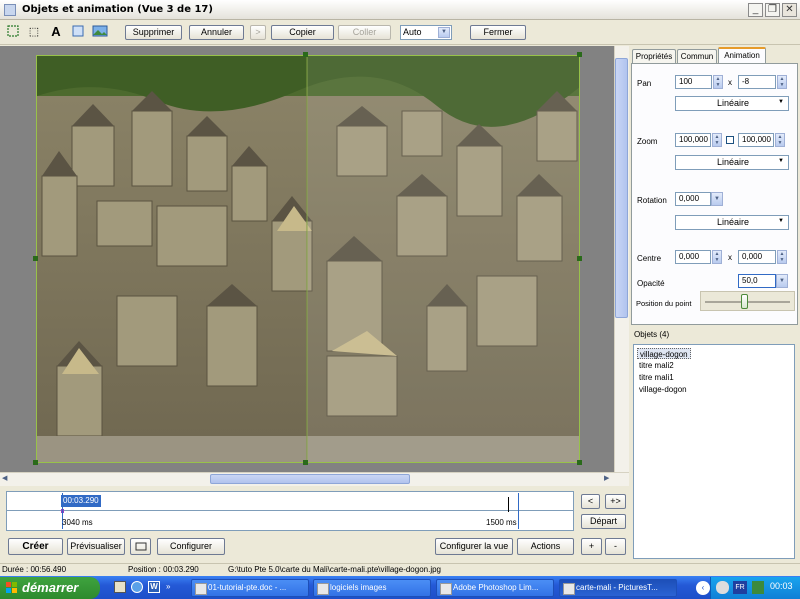 Image resolution: width=800 pixels, height=599 pixels. What do you see at coordinates (717, 199) in the screenshot?
I see `rotation-dropdown-icon: ▼` at bounding box center [717, 199].